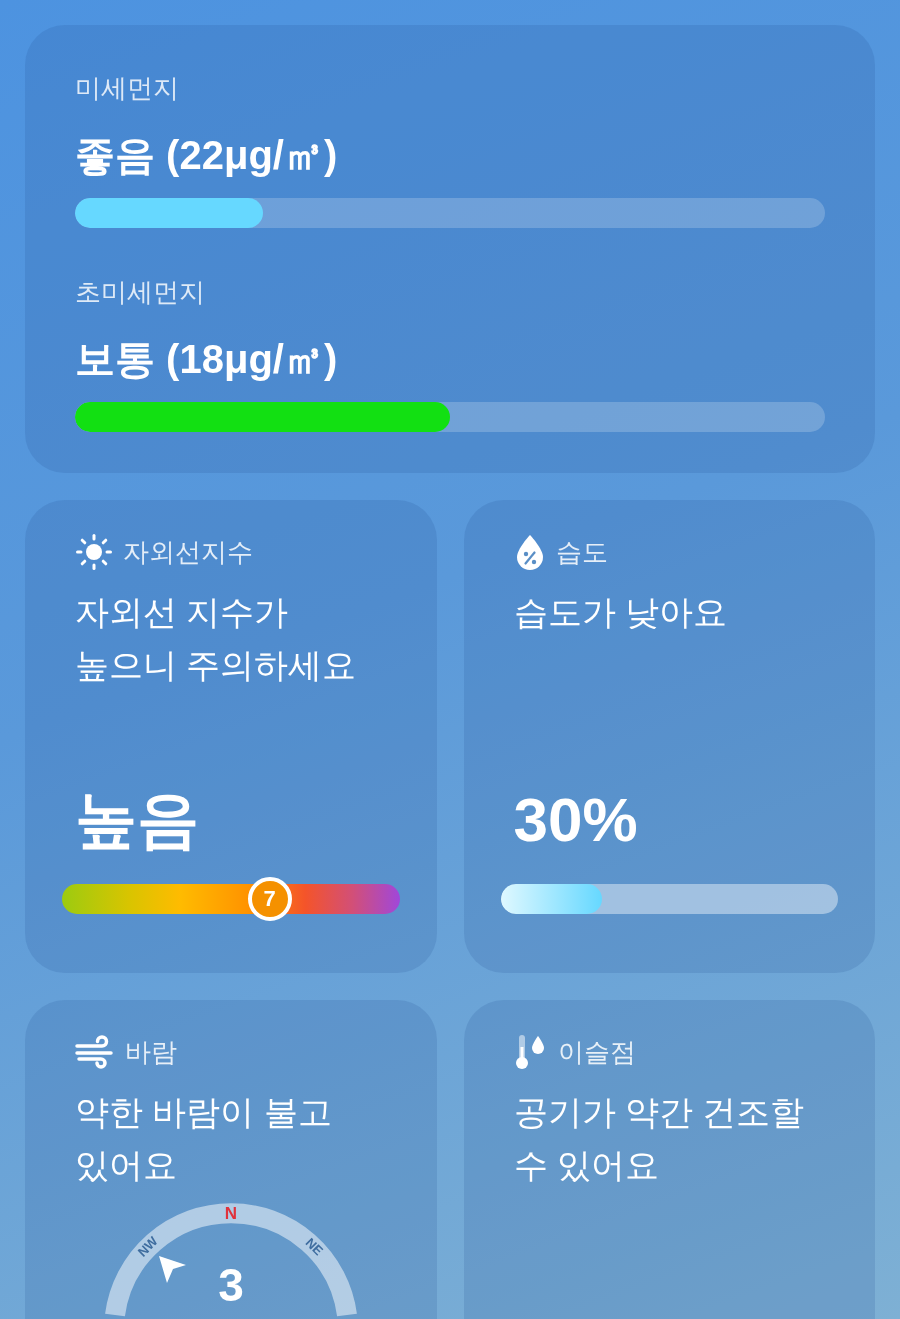  Describe the element at coordinates (581, 552) in the screenshot. I see `card-title: 습도` at that location.